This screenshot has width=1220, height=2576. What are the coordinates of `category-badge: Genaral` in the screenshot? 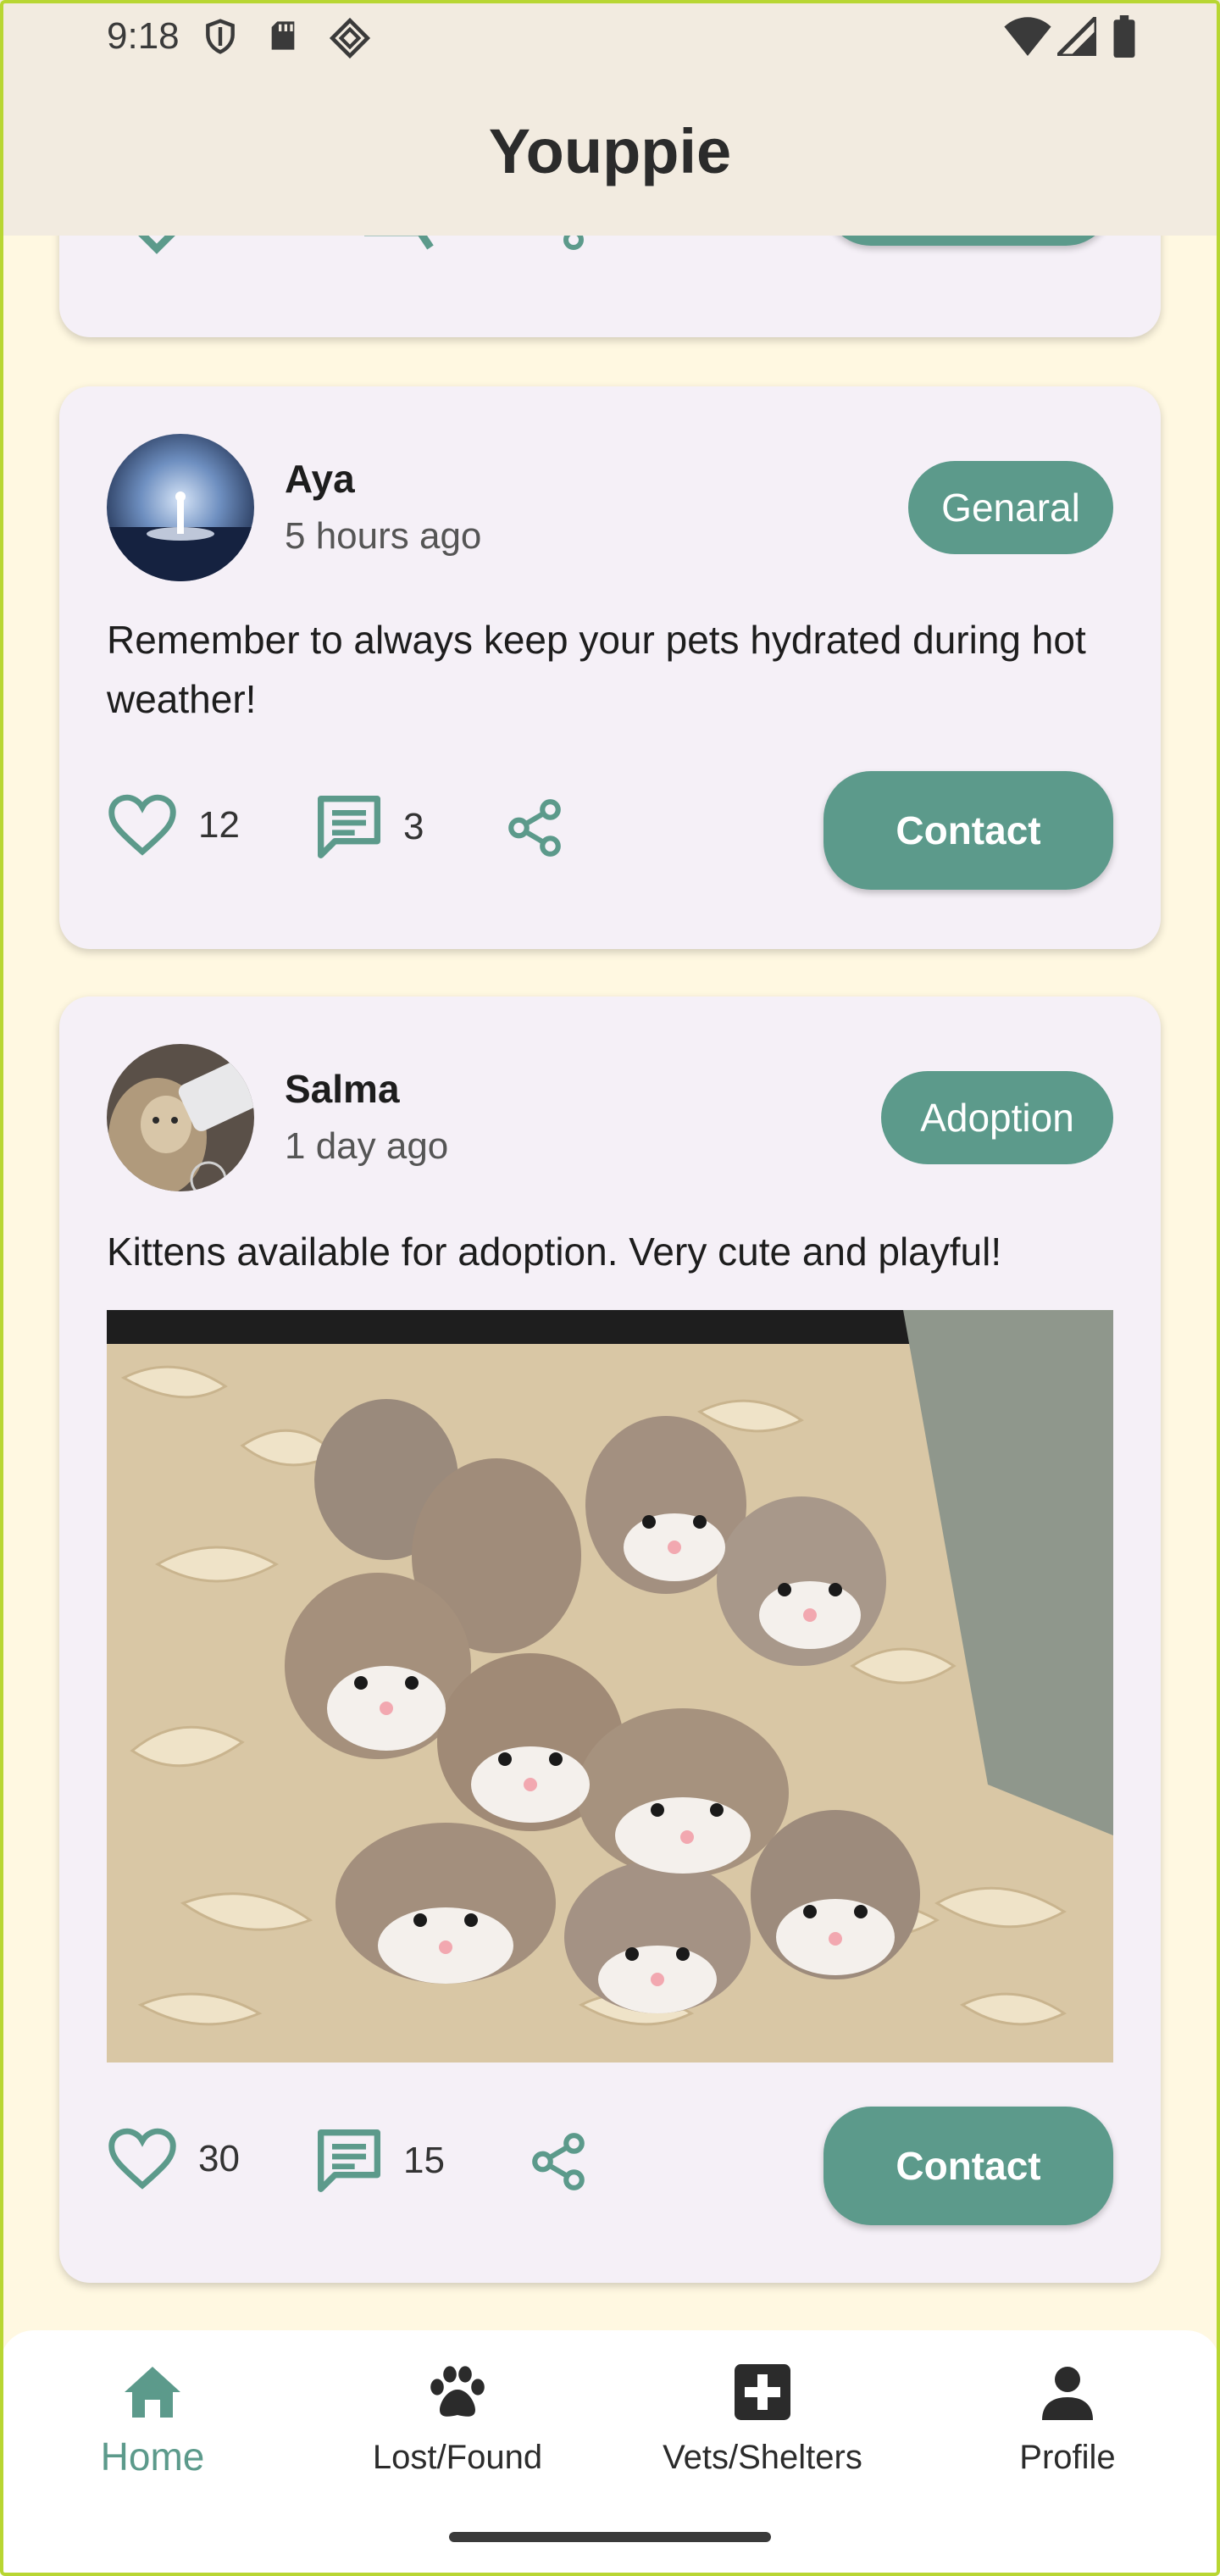 It's located at (1010, 507).